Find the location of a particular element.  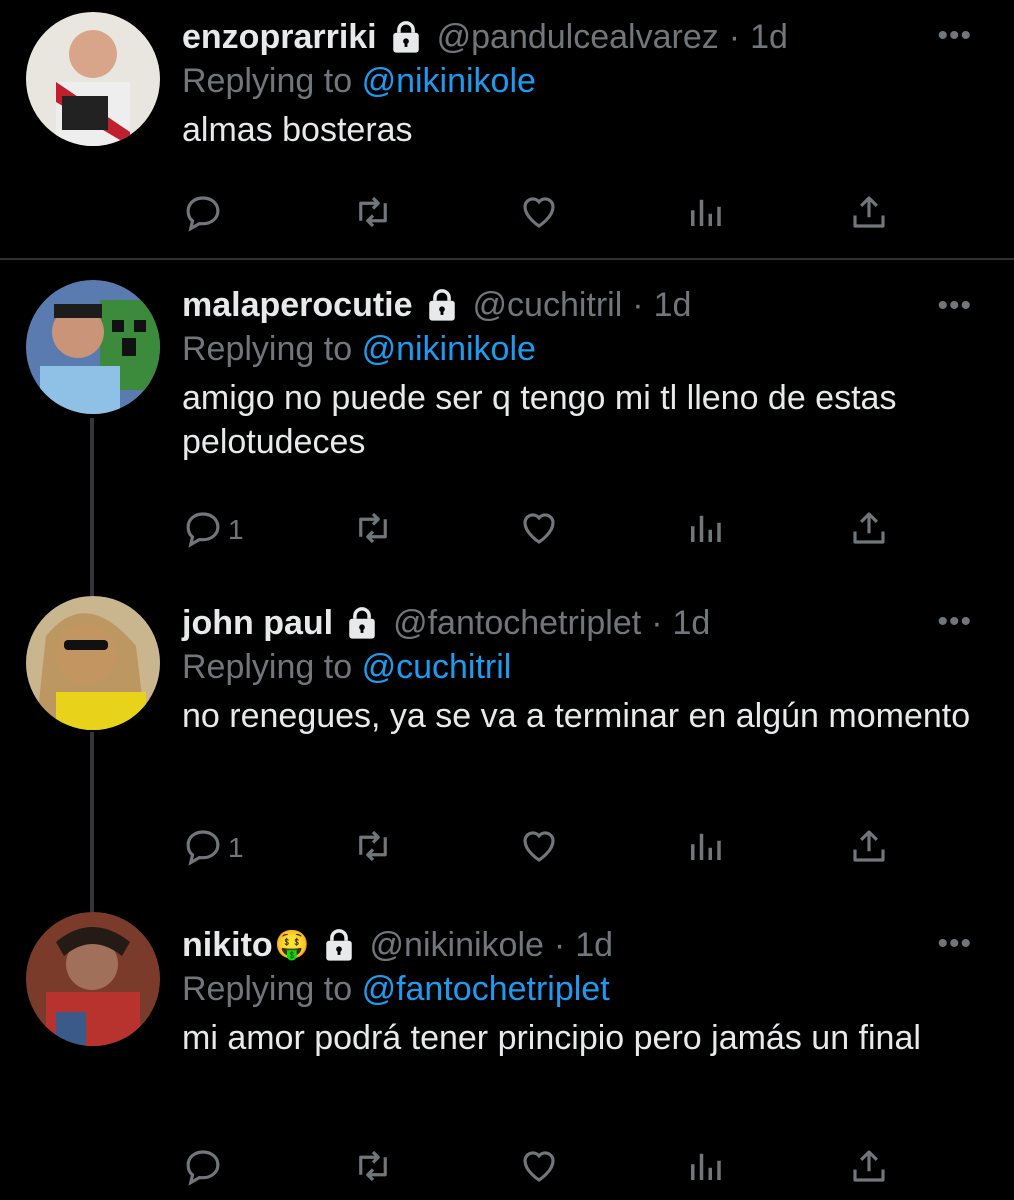

mention-link: @fantochetriplet is located at coordinates (486, 989).